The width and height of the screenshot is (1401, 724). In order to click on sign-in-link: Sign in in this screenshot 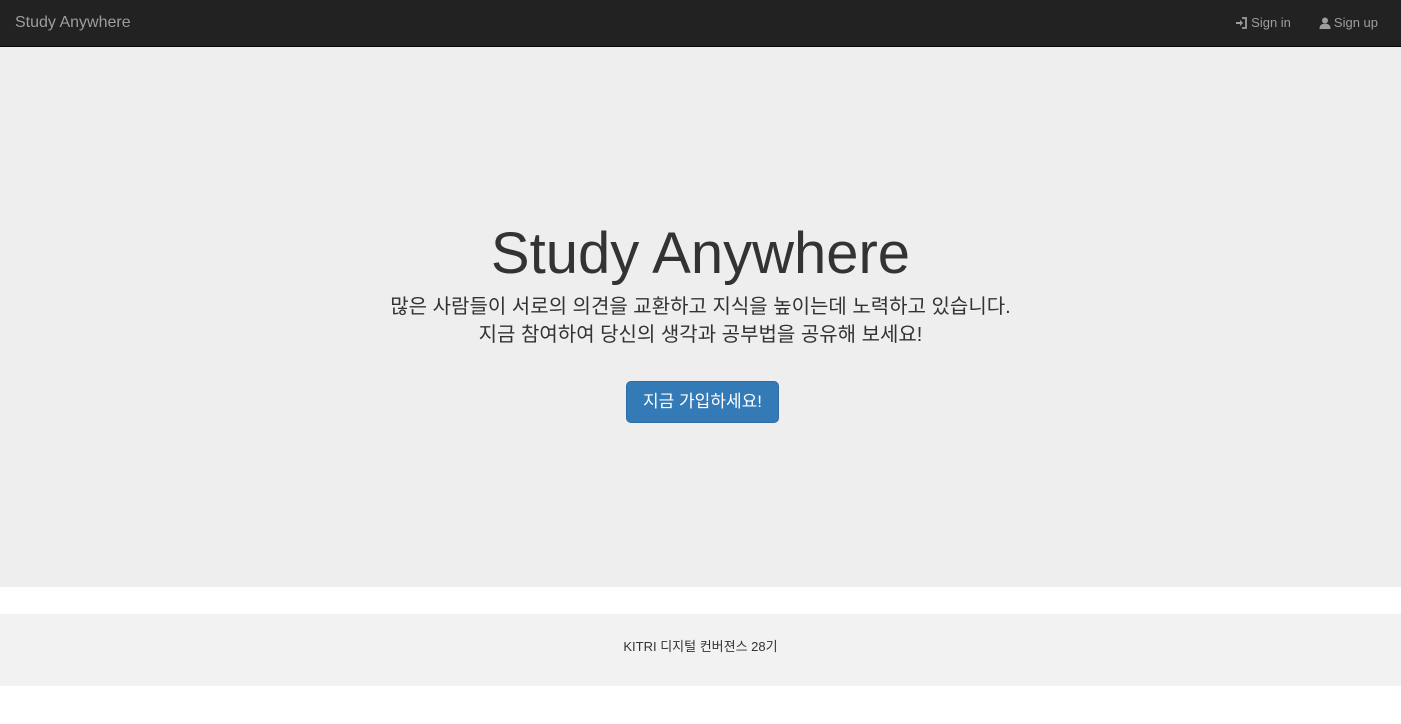, I will do `click(1263, 23)`.